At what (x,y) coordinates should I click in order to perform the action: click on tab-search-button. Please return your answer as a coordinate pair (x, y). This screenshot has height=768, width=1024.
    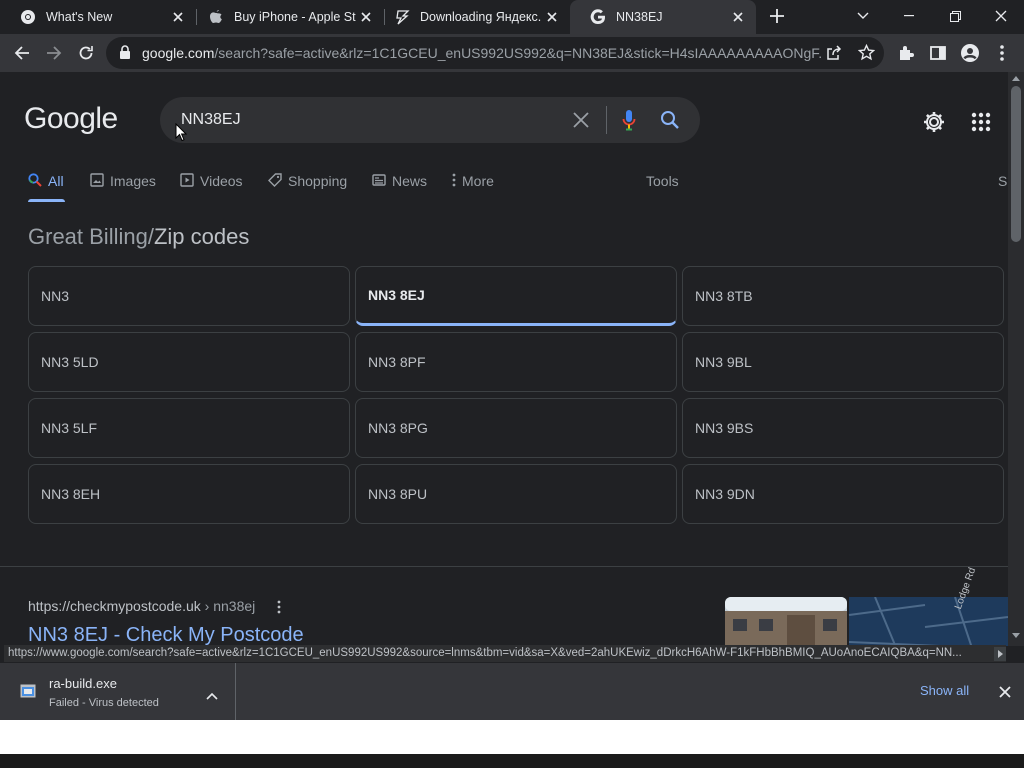
    Looking at the image, I should click on (863, 16).